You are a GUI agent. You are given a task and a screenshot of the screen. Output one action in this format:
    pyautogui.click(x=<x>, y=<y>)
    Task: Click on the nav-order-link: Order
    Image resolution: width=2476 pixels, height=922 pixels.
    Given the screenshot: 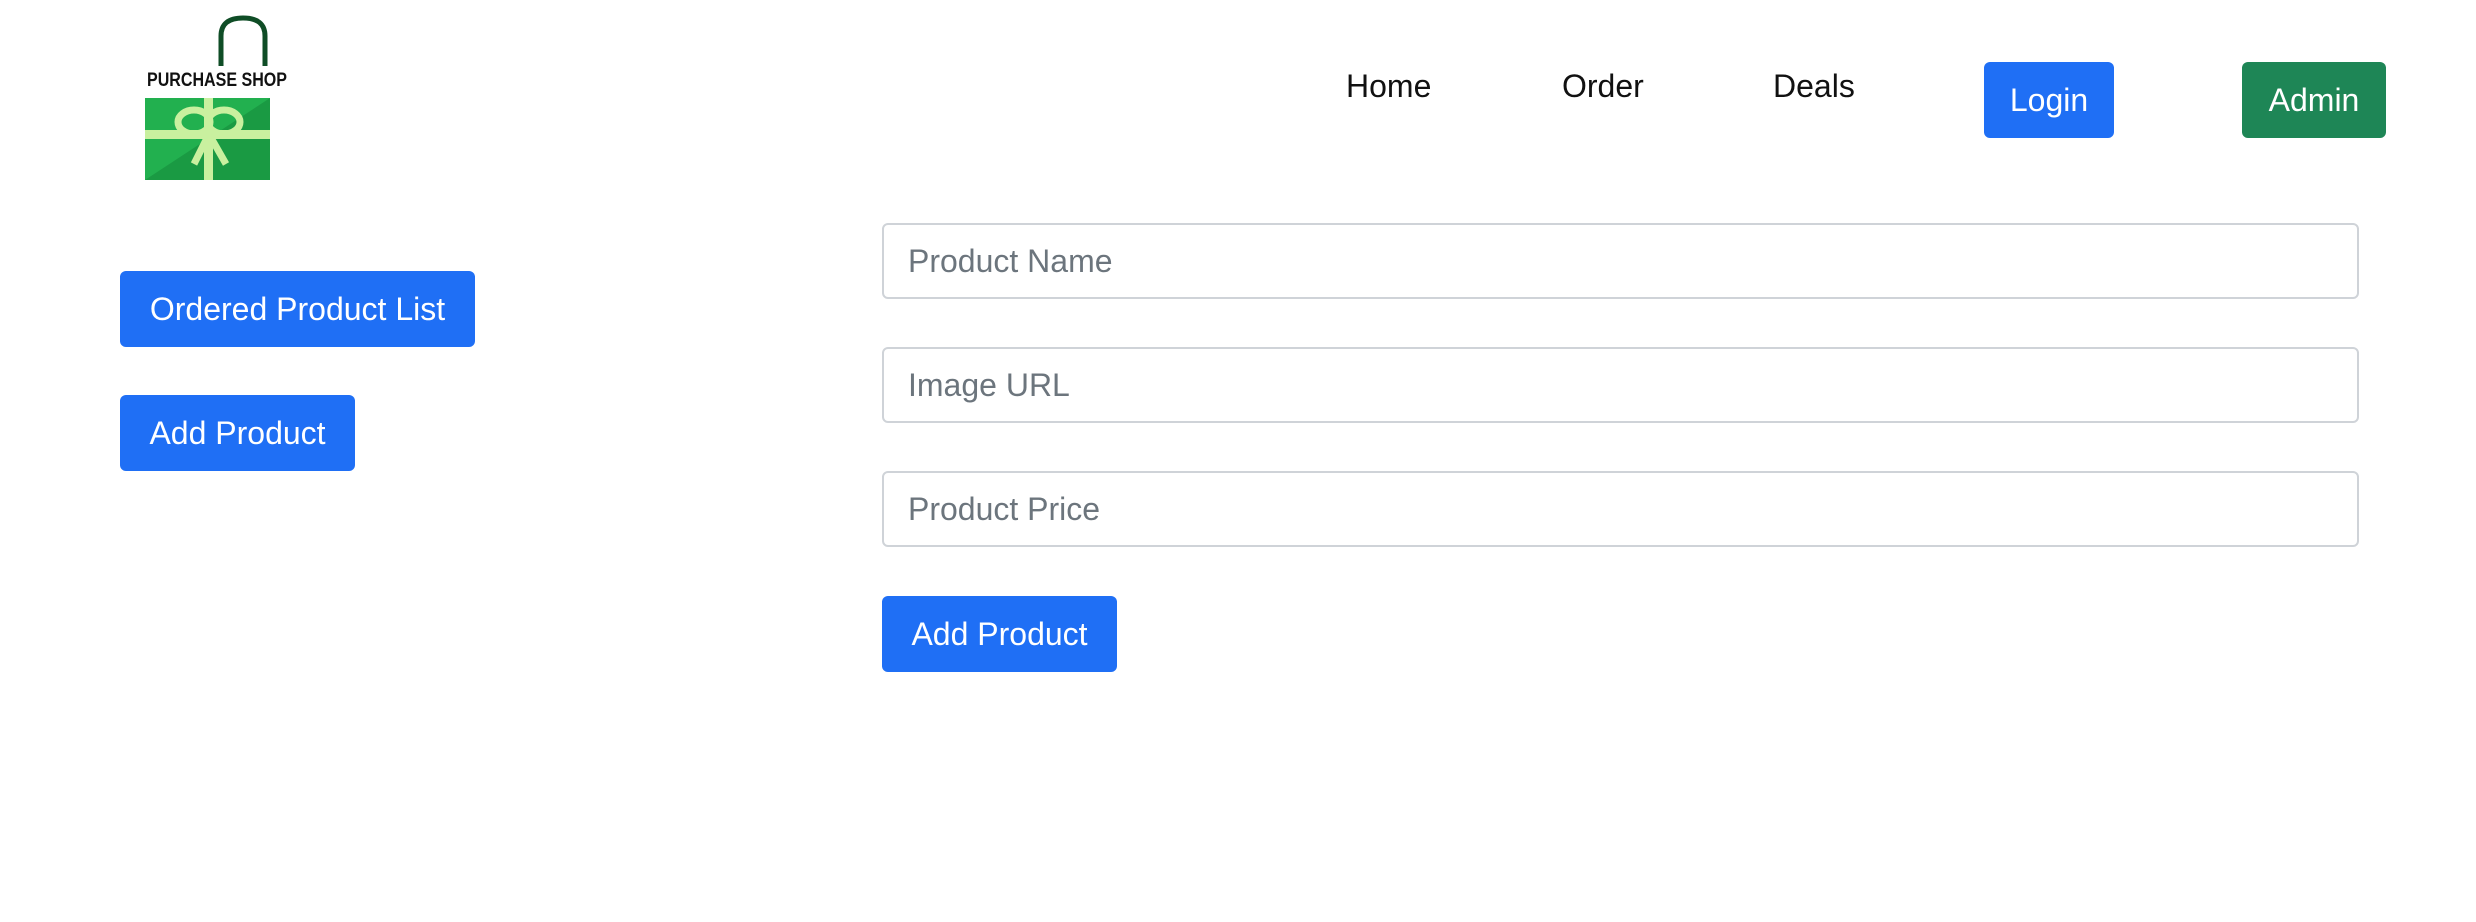 What is the action you would take?
    pyautogui.click(x=1603, y=86)
    